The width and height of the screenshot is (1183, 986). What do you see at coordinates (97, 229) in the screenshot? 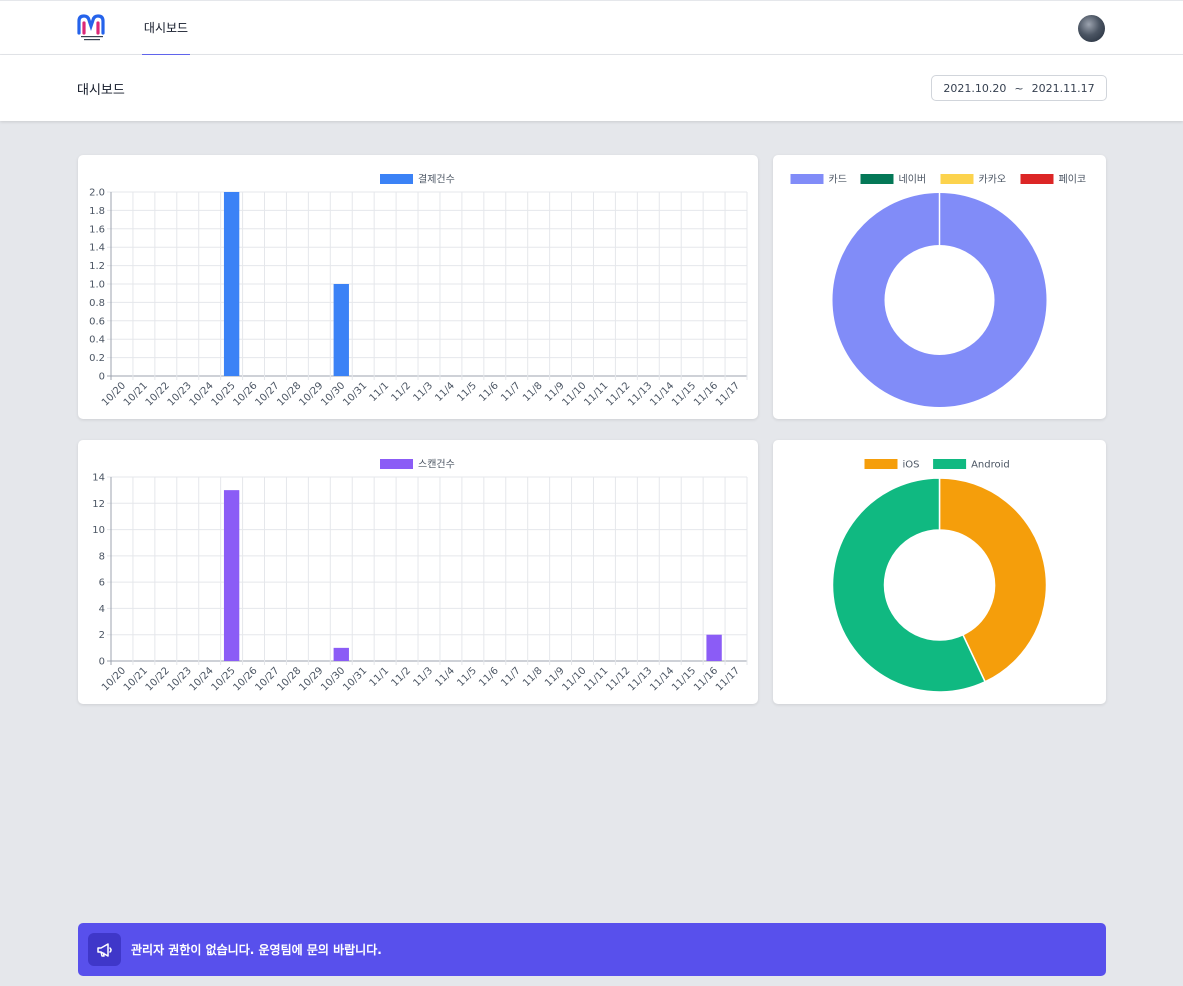
I see `y-tick-label: 1.6` at bounding box center [97, 229].